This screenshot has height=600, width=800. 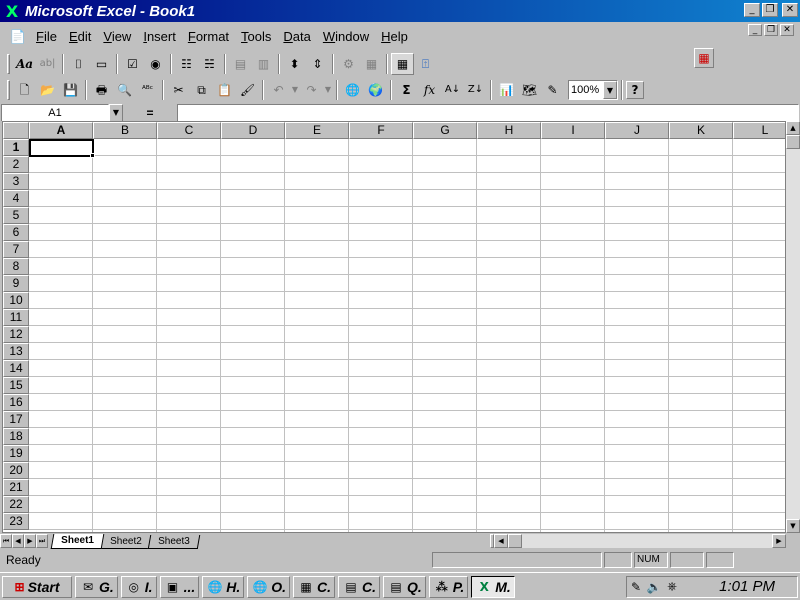 What do you see at coordinates (16, 521) in the screenshot?
I see `row-header: 23` at bounding box center [16, 521].